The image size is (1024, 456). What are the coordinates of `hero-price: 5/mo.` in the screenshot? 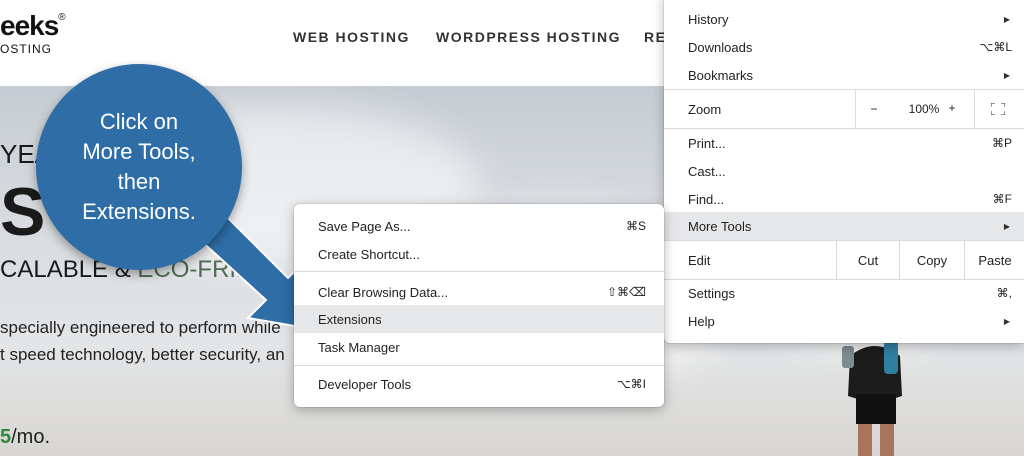 It's located at (25, 437).